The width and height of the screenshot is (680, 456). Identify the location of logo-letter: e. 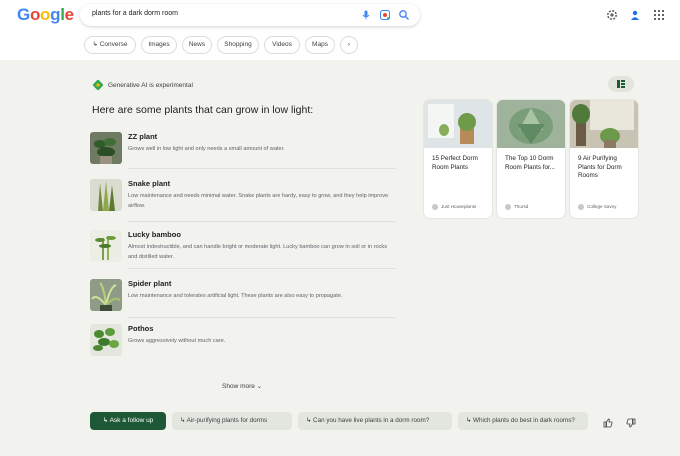
(69, 14).